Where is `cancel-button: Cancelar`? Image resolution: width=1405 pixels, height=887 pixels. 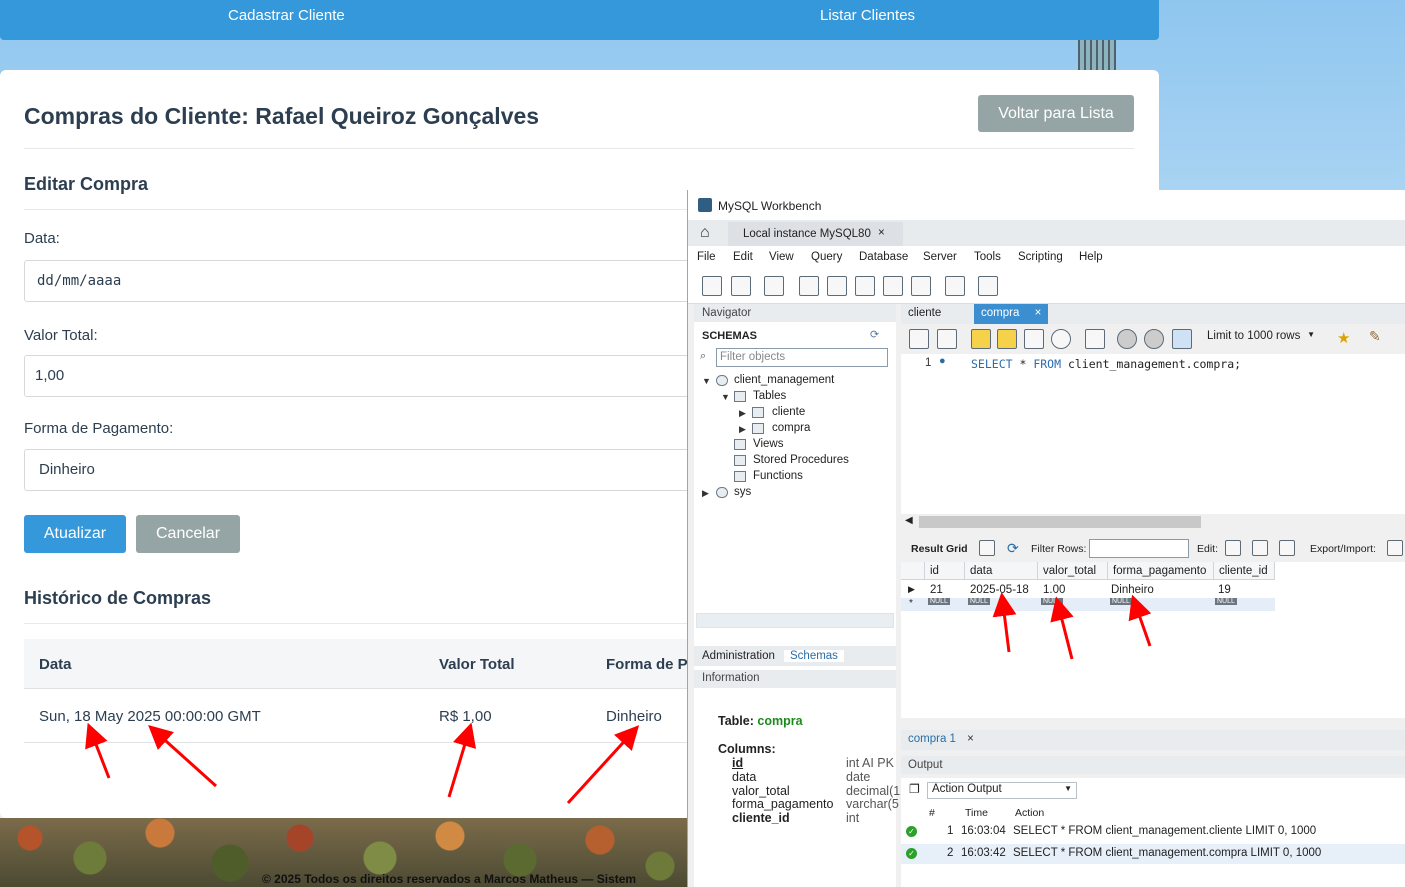 cancel-button: Cancelar is located at coordinates (188, 534).